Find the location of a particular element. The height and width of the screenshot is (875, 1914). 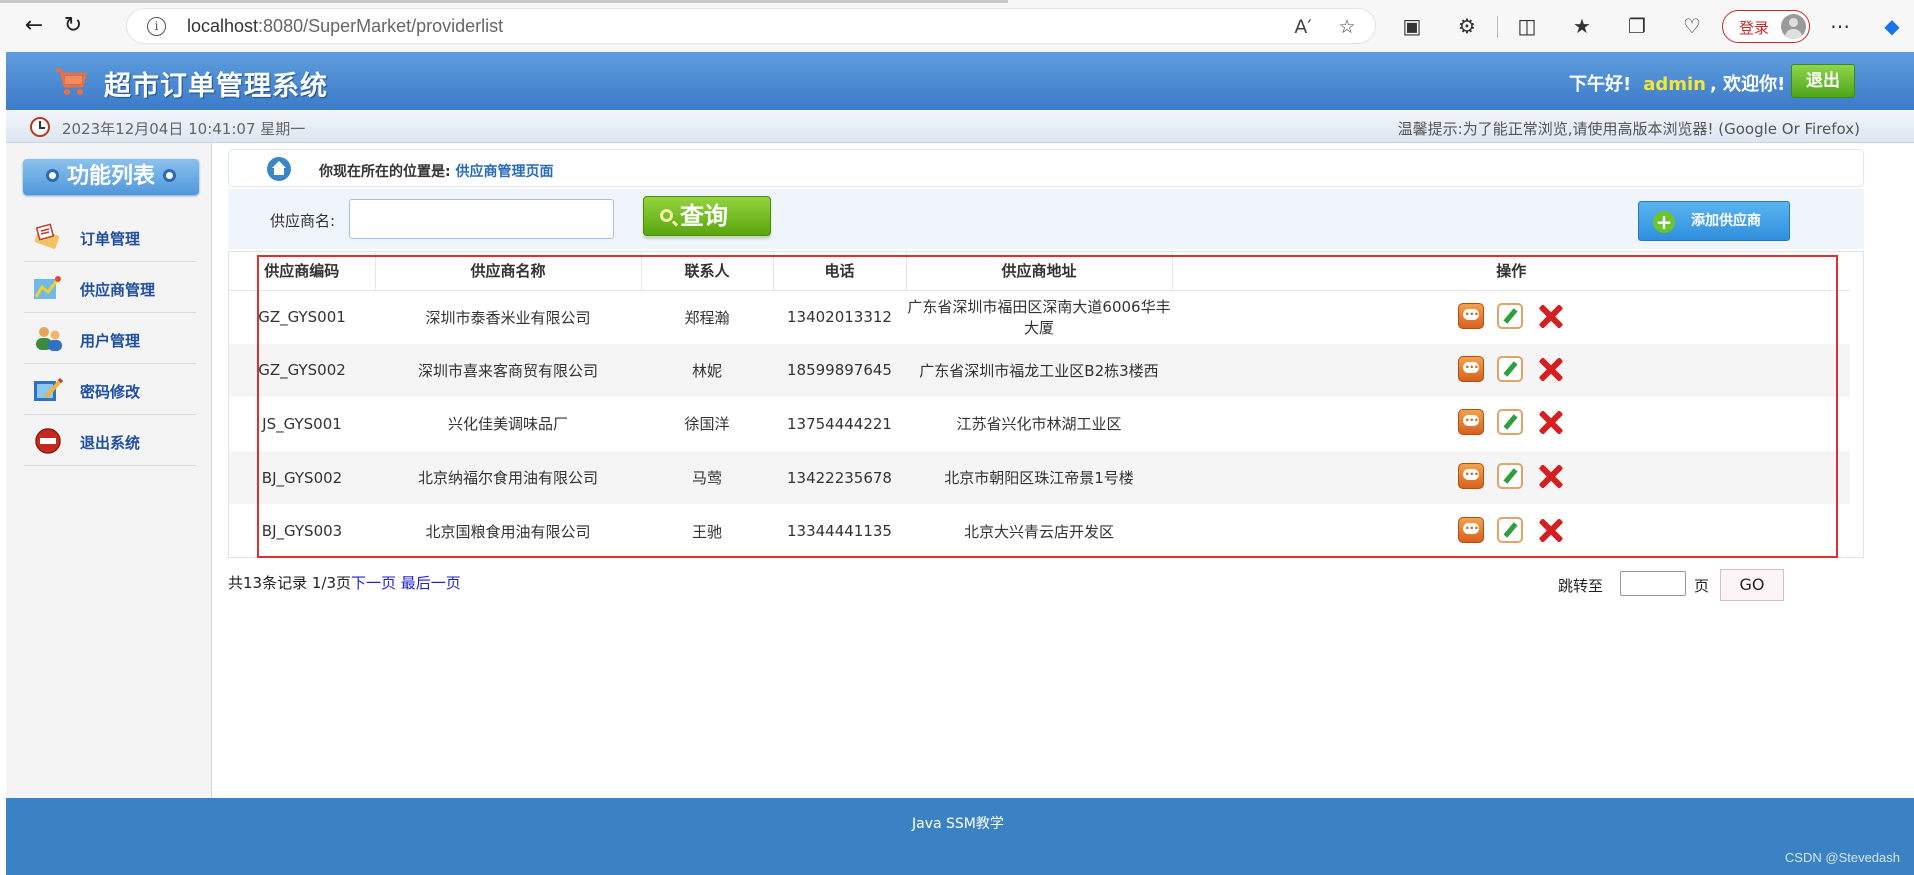

sidebar-item-providers: 供应商管理 is located at coordinates (110, 287).